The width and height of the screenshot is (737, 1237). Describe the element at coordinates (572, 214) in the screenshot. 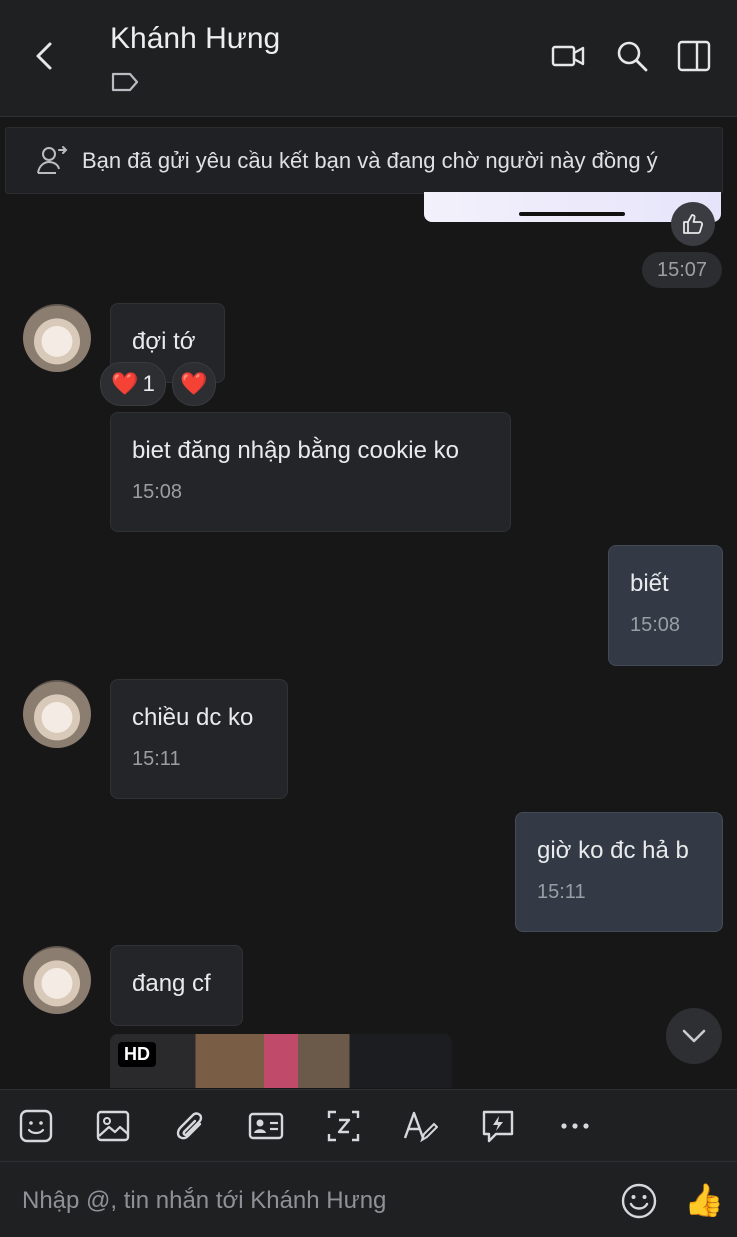

I see `image-home-bar` at that location.